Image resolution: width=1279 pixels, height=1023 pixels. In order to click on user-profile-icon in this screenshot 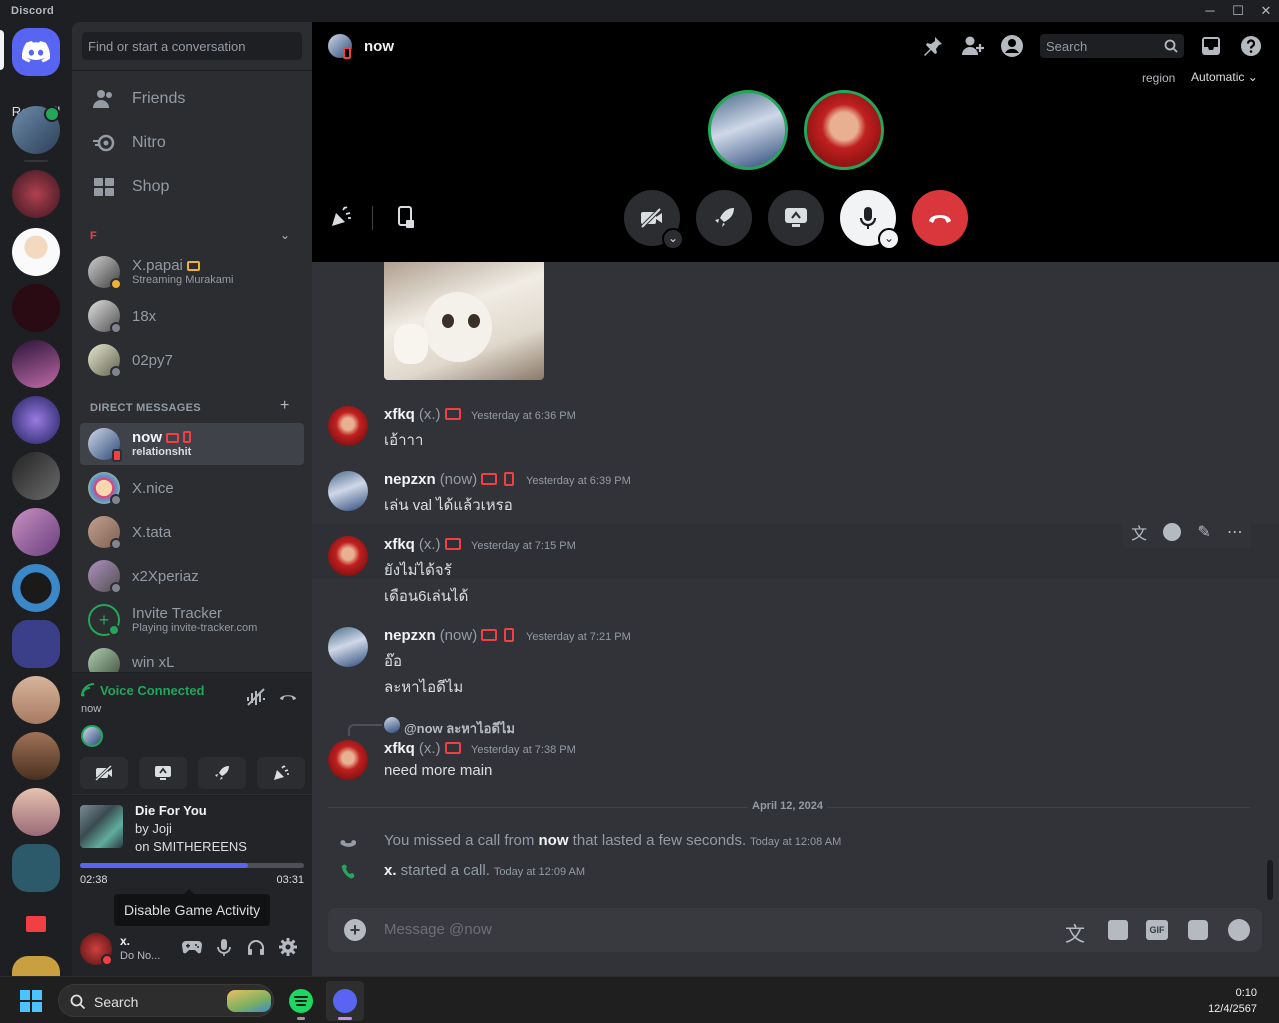, I will do `click(1012, 46)`.